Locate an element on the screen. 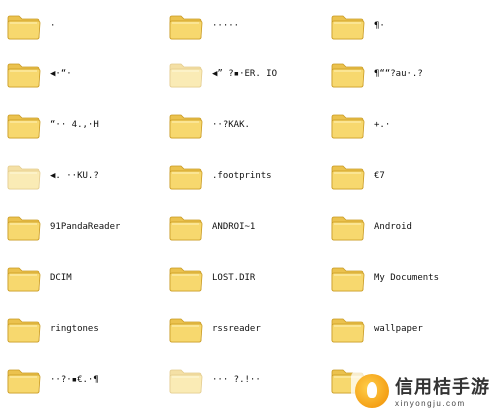  watermark-title: 信用桔手游 is located at coordinates (442, 387).